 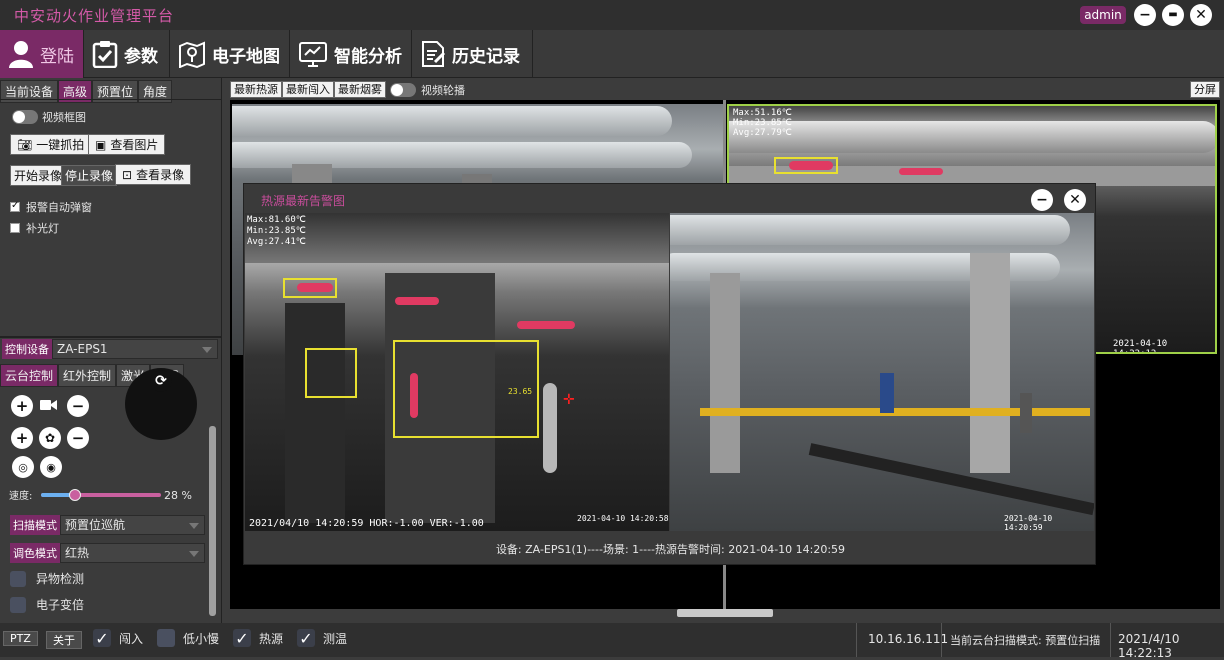 What do you see at coordinates (360, 89) in the screenshot?
I see `latest-smoke-button: 最新烟雾` at bounding box center [360, 89].